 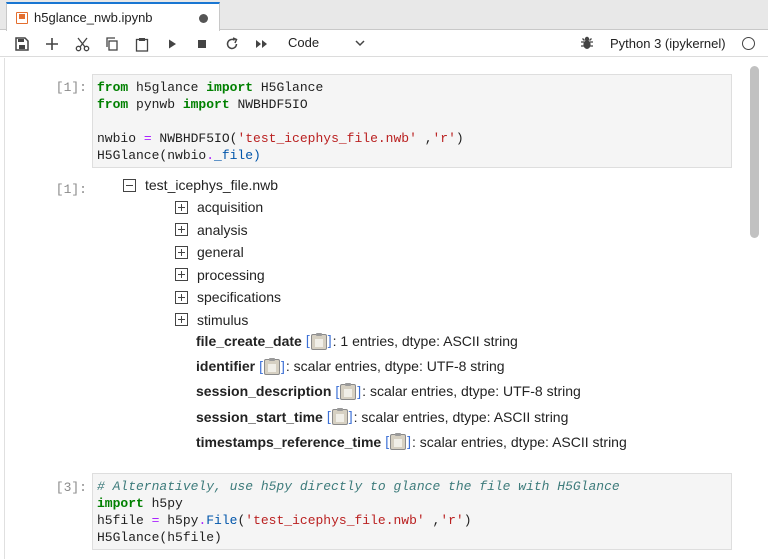 I want to click on copy-button, so click(x=112, y=44).